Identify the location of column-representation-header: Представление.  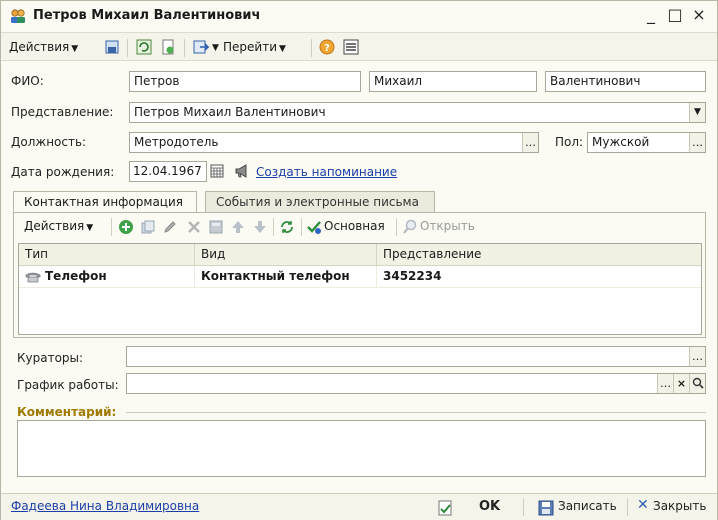
(540, 255).